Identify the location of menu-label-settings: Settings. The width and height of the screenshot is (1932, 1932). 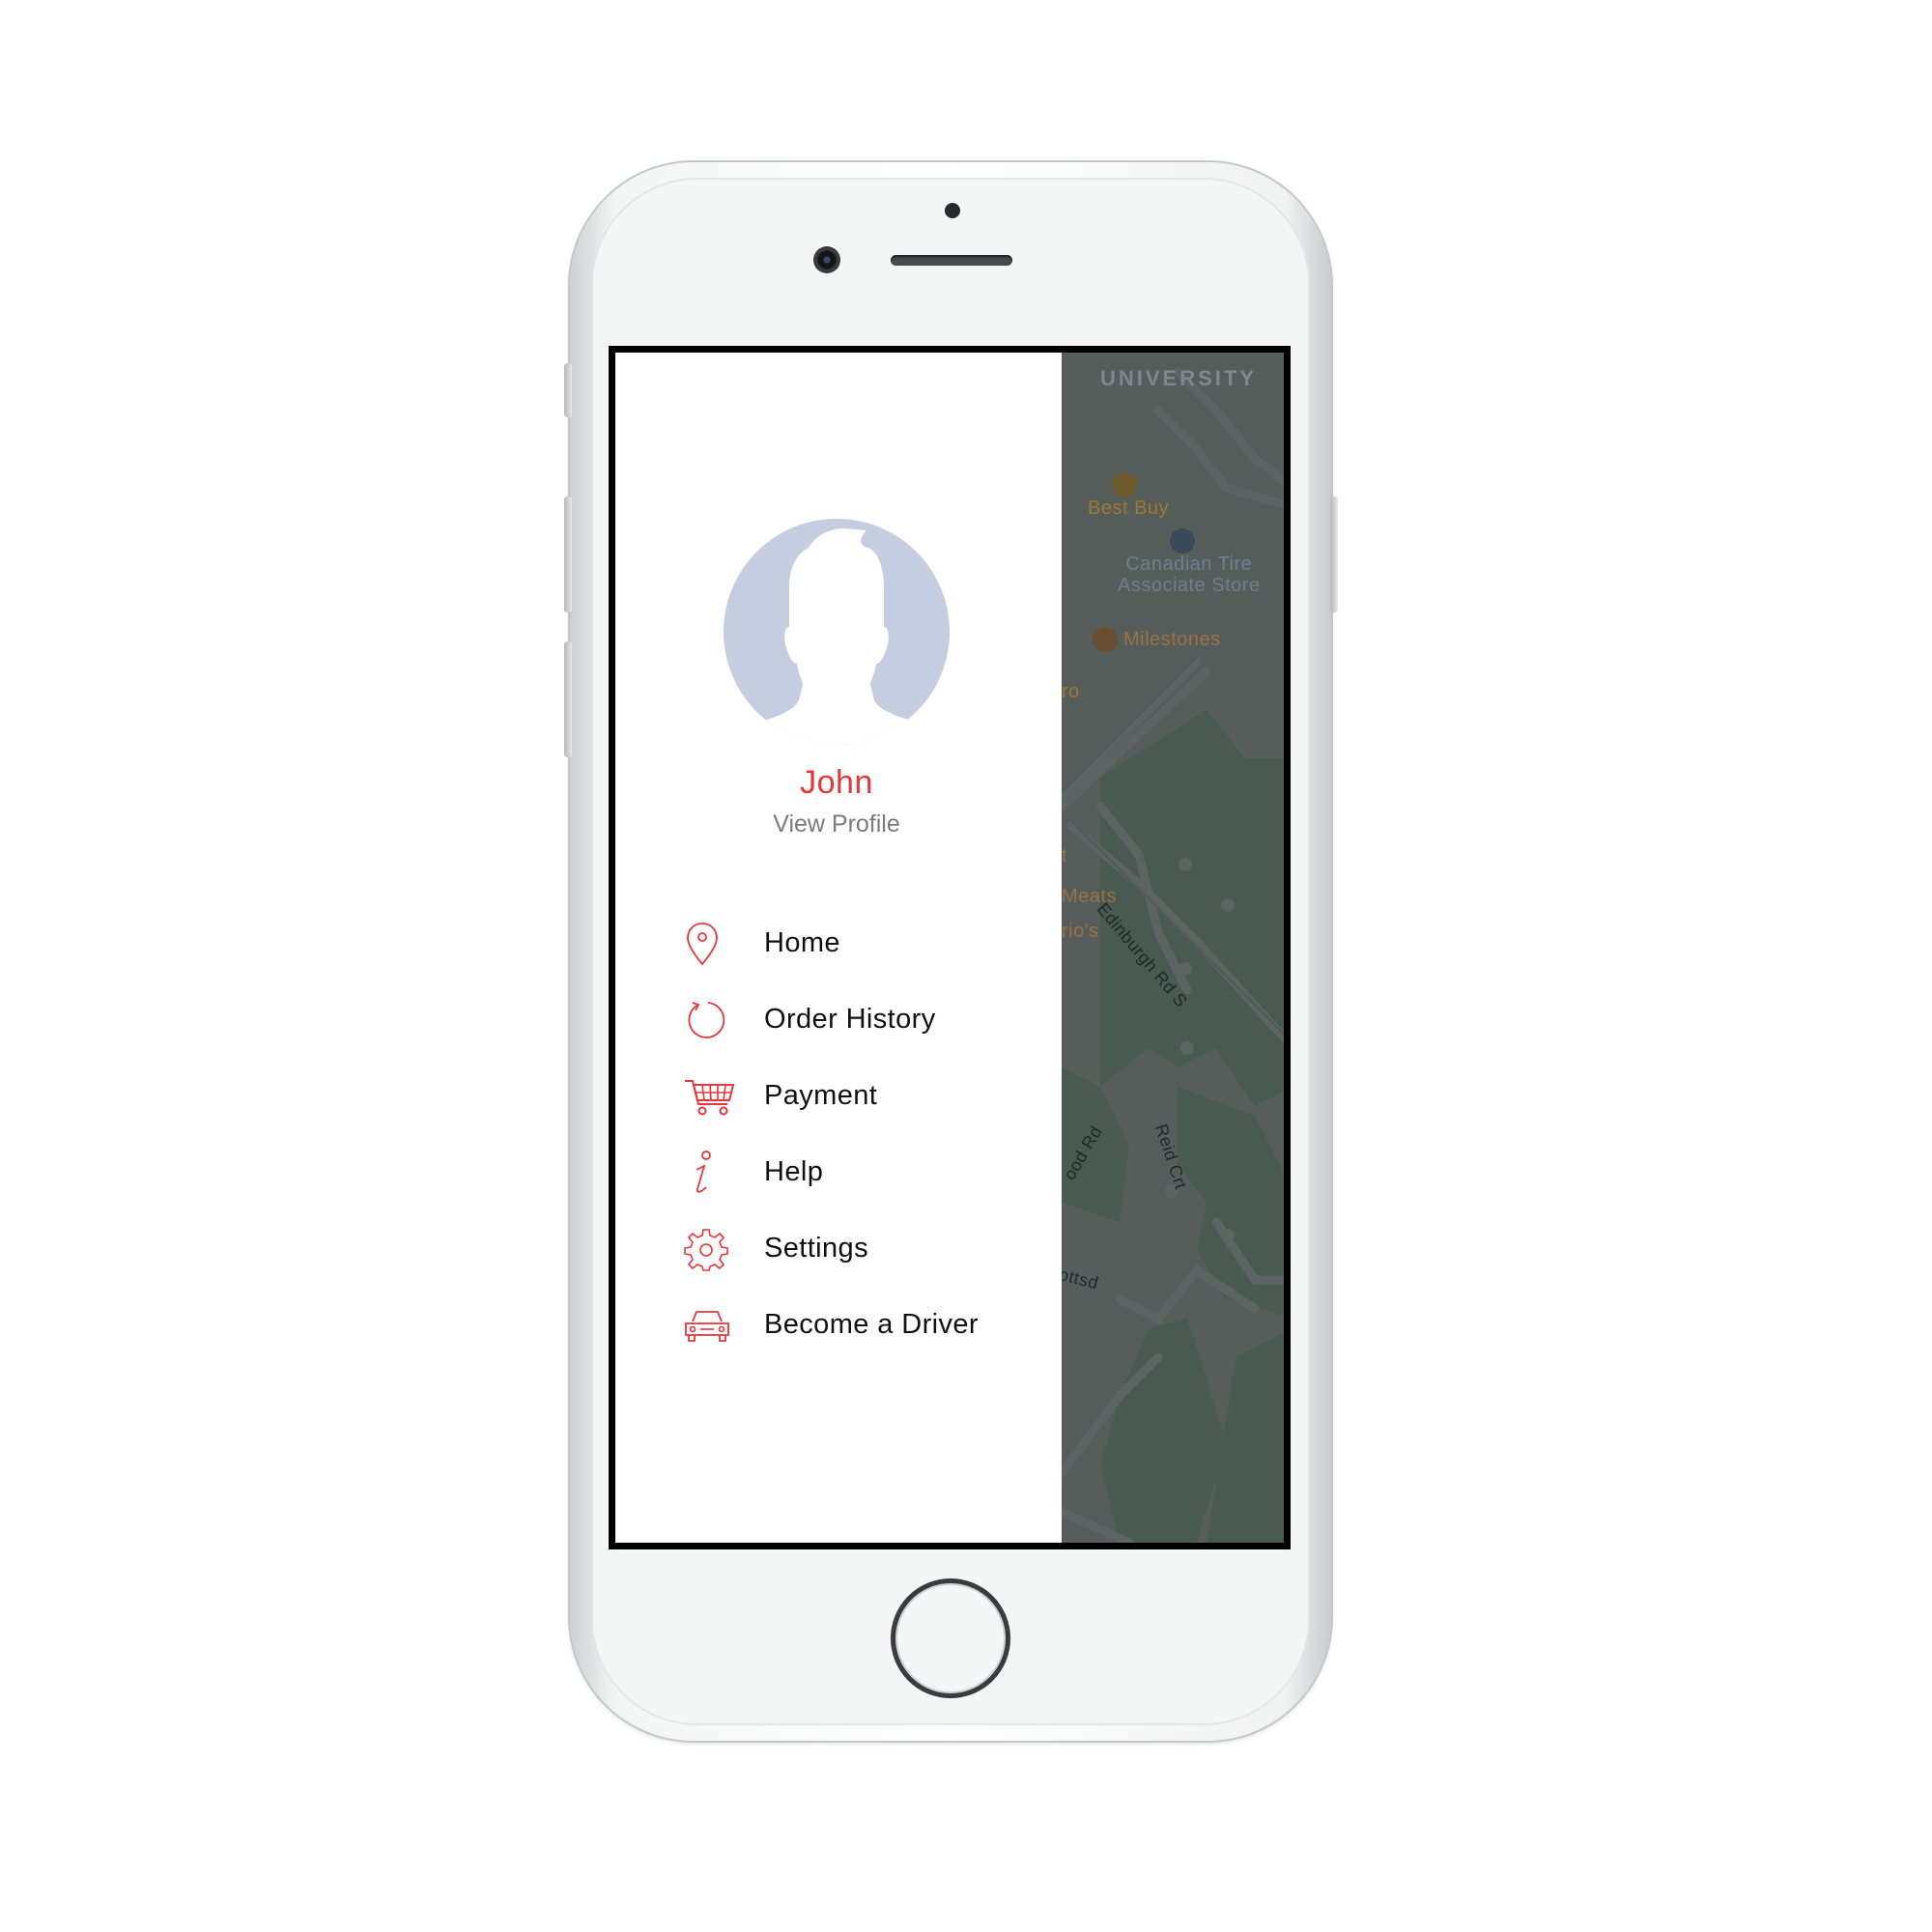
(816, 1248).